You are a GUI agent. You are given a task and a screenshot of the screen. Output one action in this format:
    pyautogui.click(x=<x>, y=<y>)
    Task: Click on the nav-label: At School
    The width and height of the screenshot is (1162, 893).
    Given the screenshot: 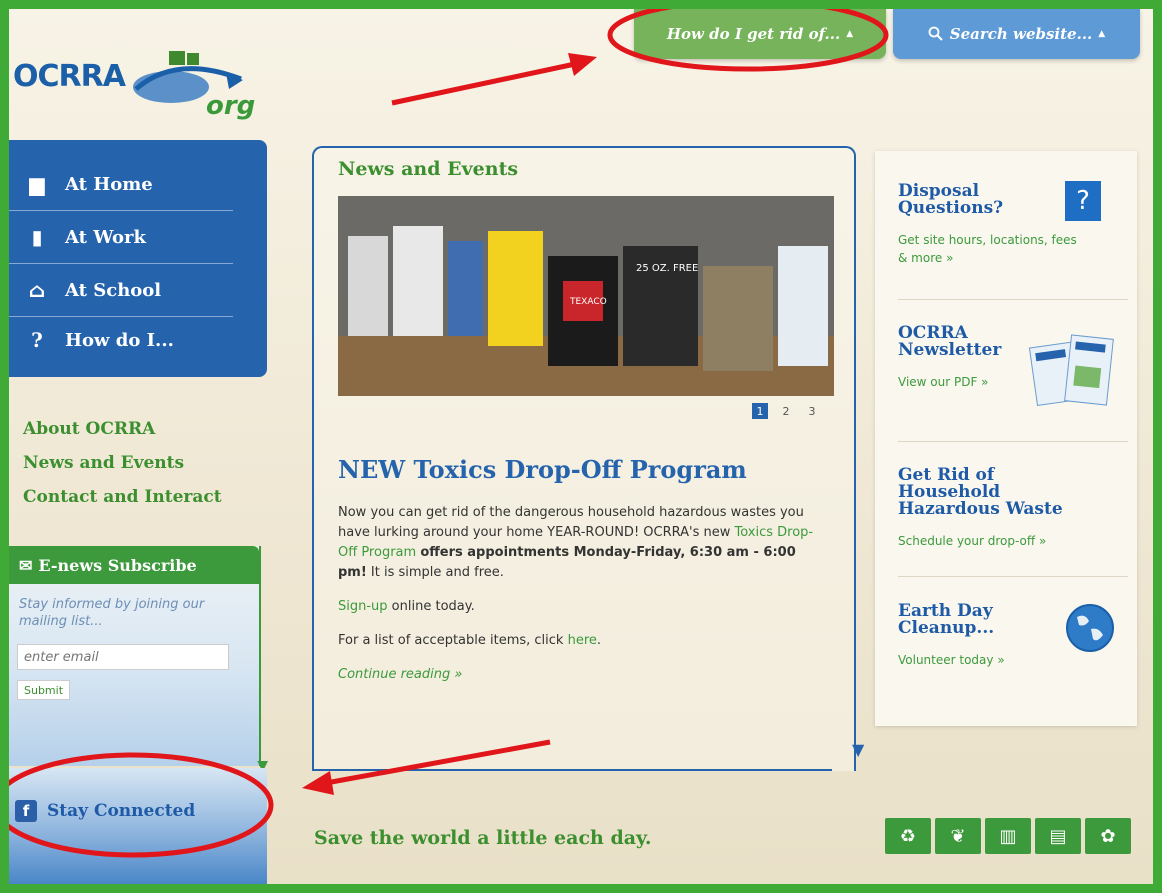 What is the action you would take?
    pyautogui.click(x=113, y=290)
    